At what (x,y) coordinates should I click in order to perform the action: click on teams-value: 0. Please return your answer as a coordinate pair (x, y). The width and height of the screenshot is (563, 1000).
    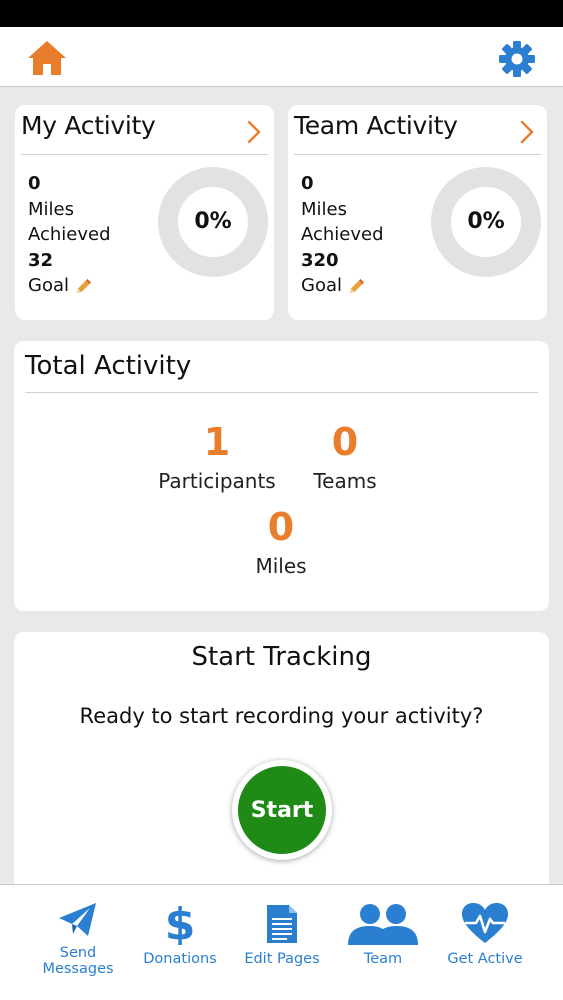
    Looking at the image, I should click on (345, 442).